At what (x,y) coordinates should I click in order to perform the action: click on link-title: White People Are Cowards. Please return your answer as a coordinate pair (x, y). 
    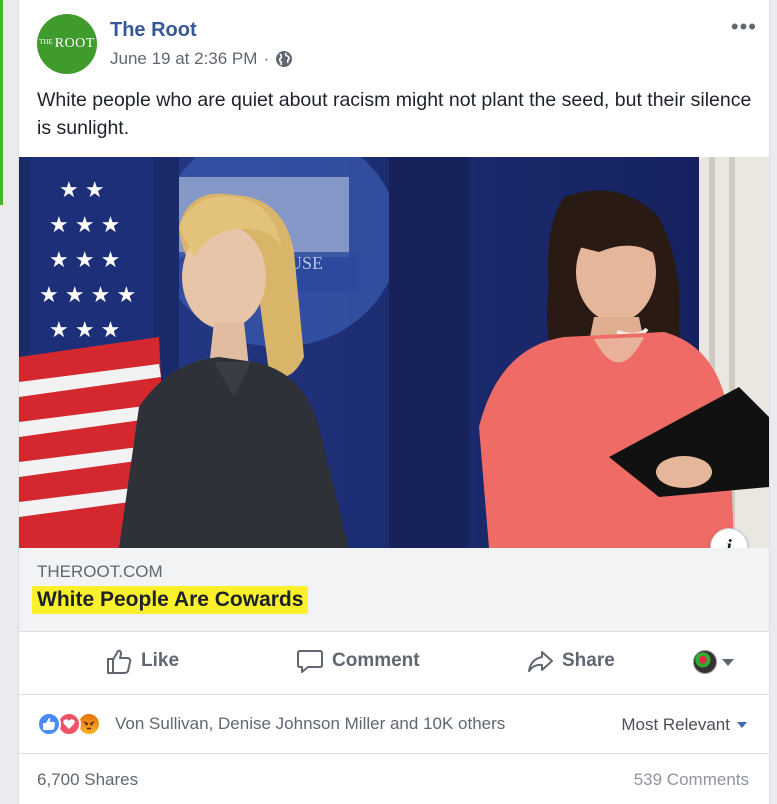
    Looking at the image, I should click on (170, 600).